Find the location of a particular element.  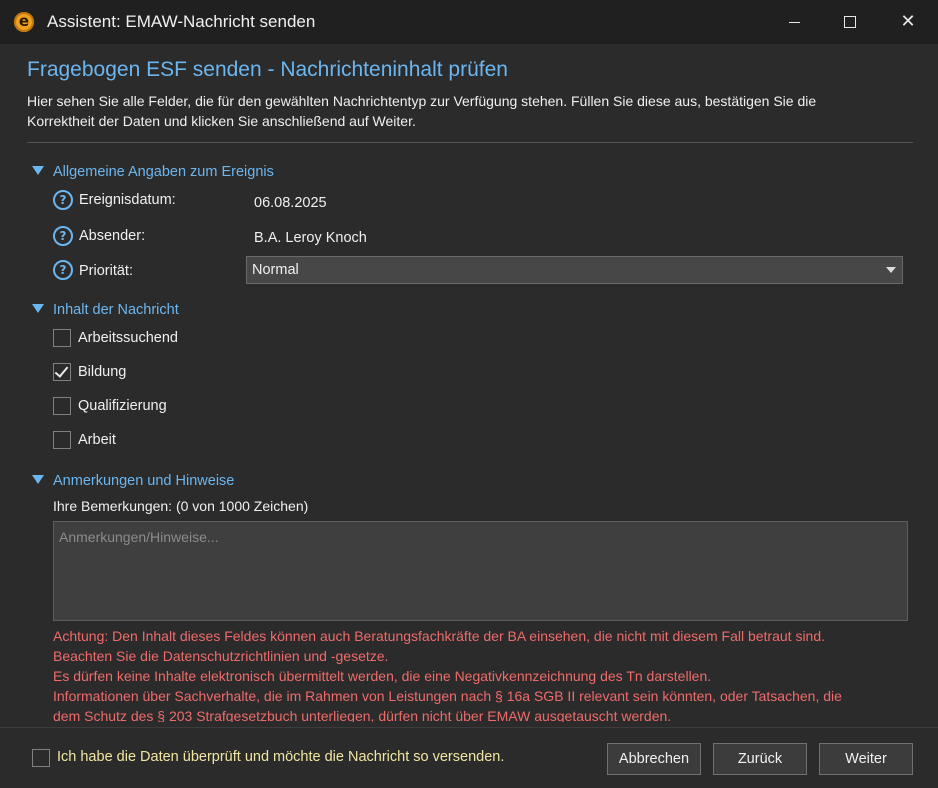

priority-label: Priorität: is located at coordinates (106, 271).